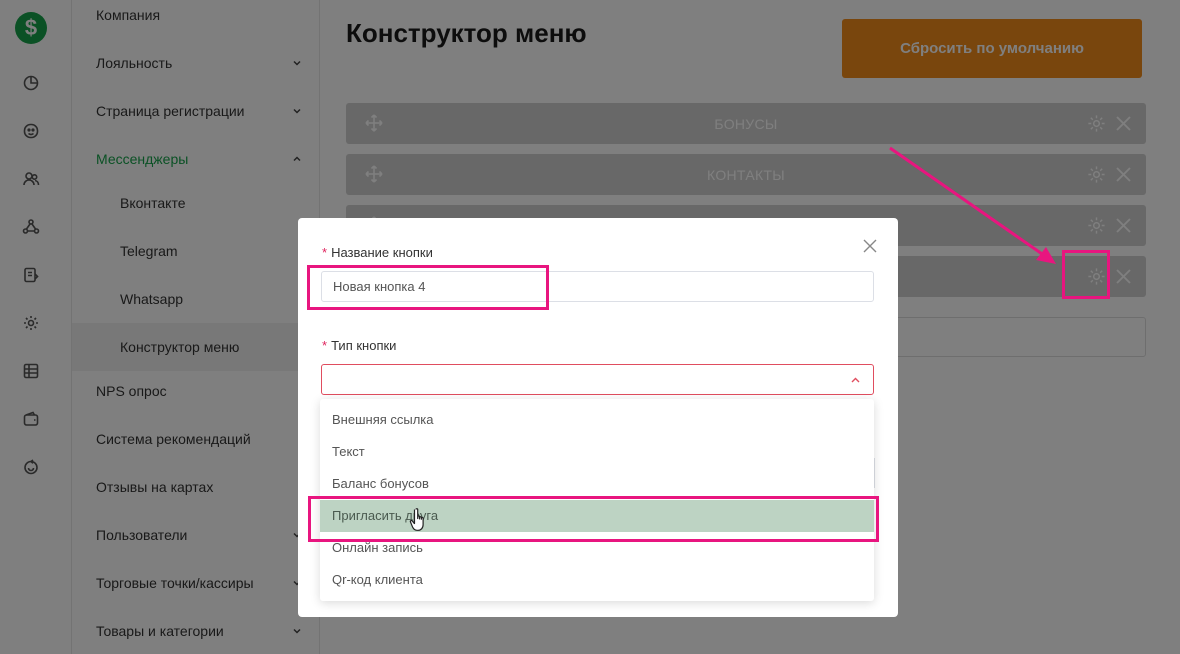 This screenshot has width=1180, height=654. Describe the element at coordinates (364, 345) in the screenshot. I see `button-type-label-text: Тип кнопки` at that location.